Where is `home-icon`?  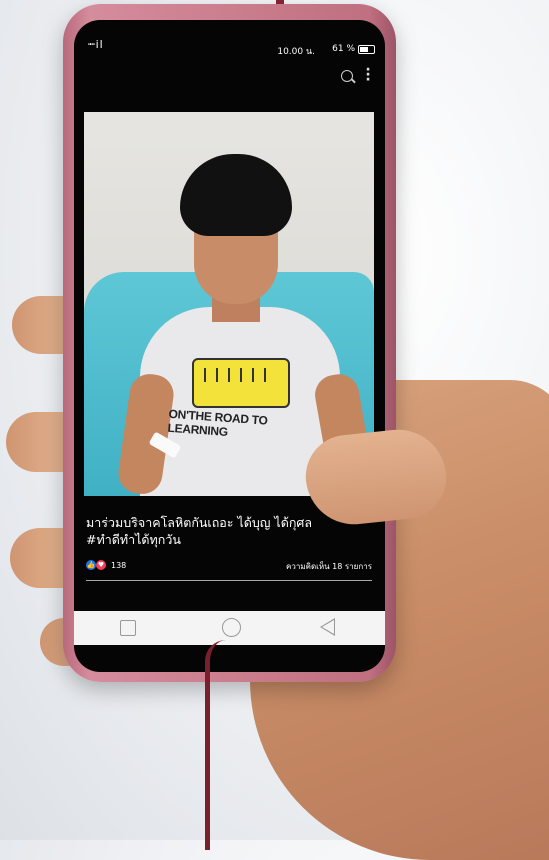 home-icon is located at coordinates (231, 627).